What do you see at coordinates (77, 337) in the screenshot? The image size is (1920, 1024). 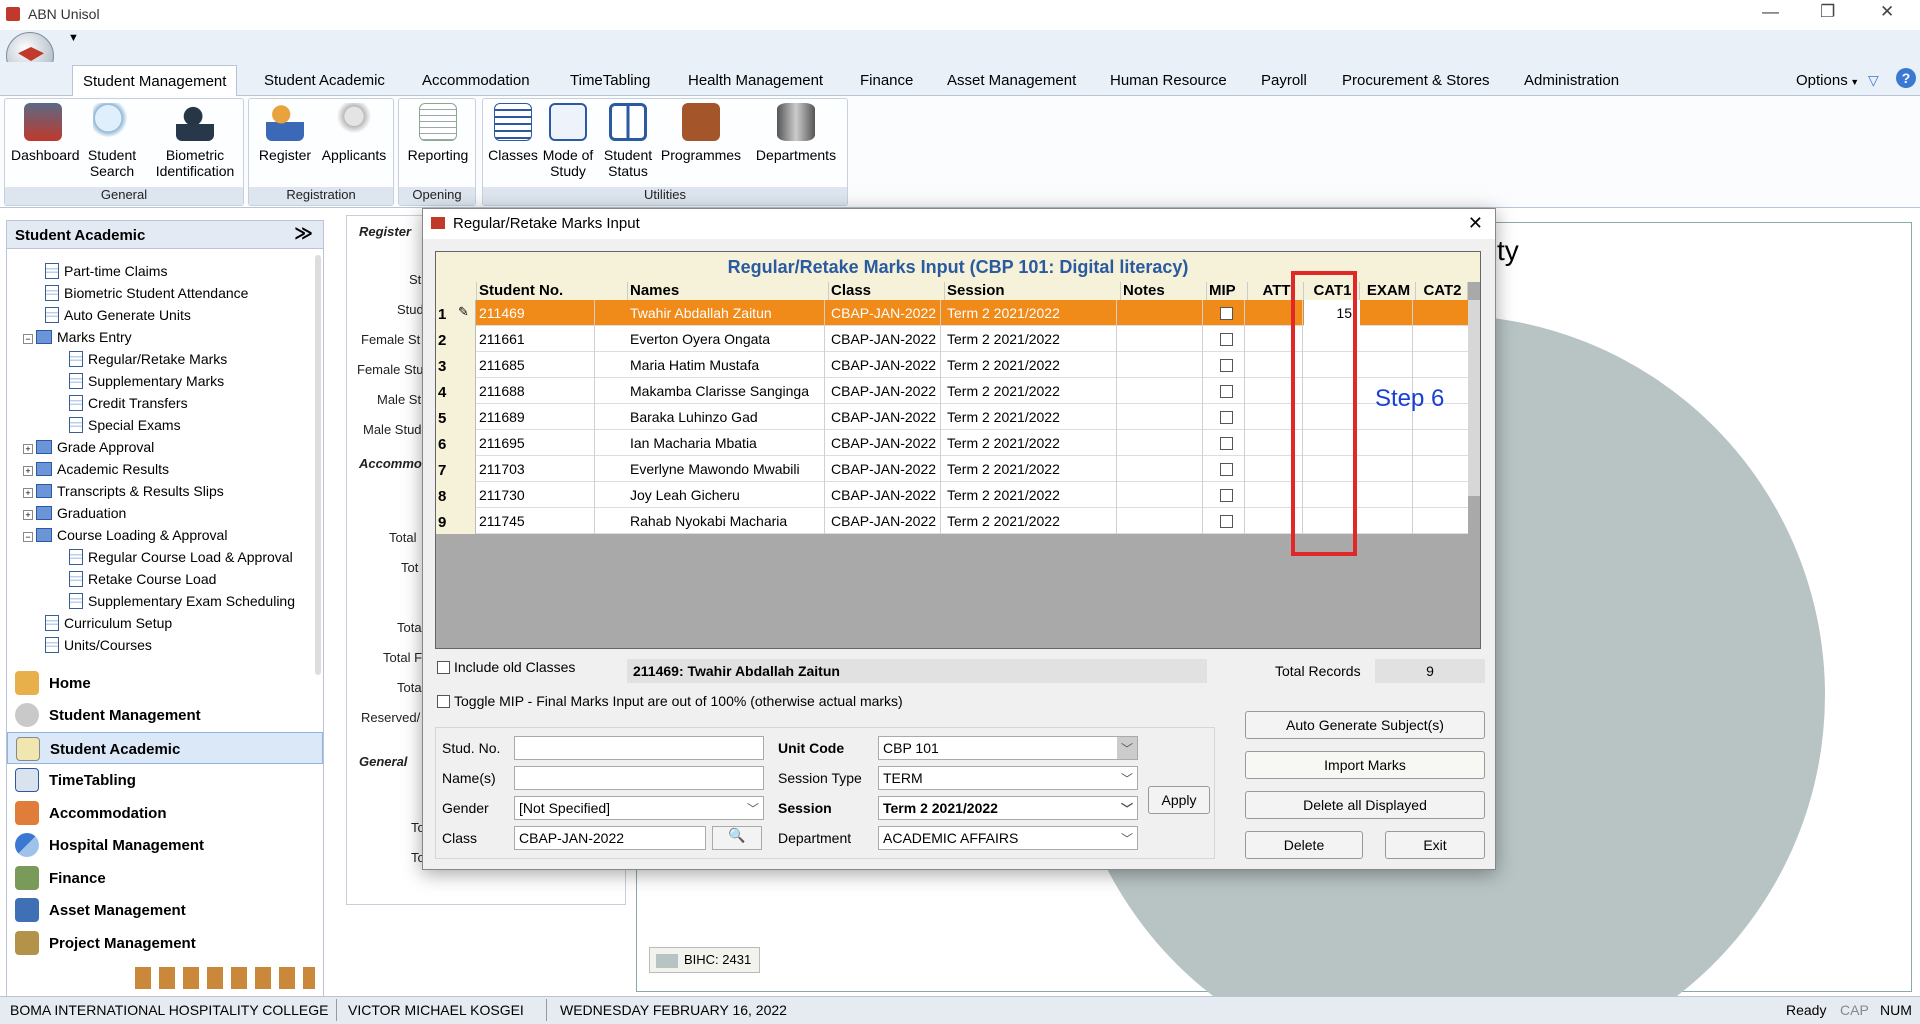 I see `tree-item-marks-entry: − Marks Entry` at bounding box center [77, 337].